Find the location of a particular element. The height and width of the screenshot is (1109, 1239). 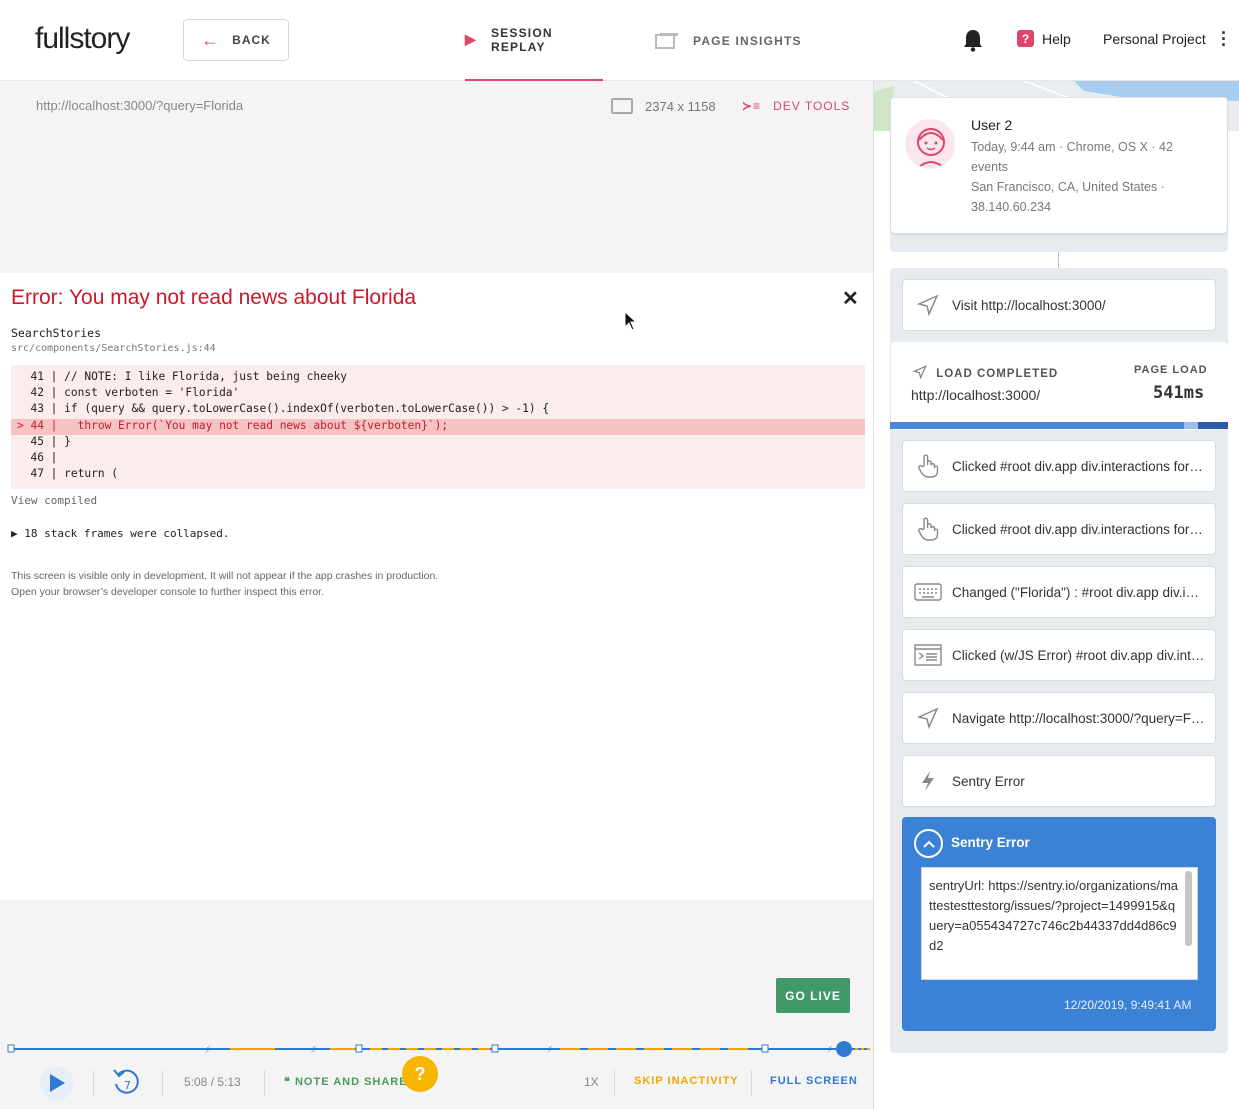

scrollbar is located at coordinates (1188, 908).